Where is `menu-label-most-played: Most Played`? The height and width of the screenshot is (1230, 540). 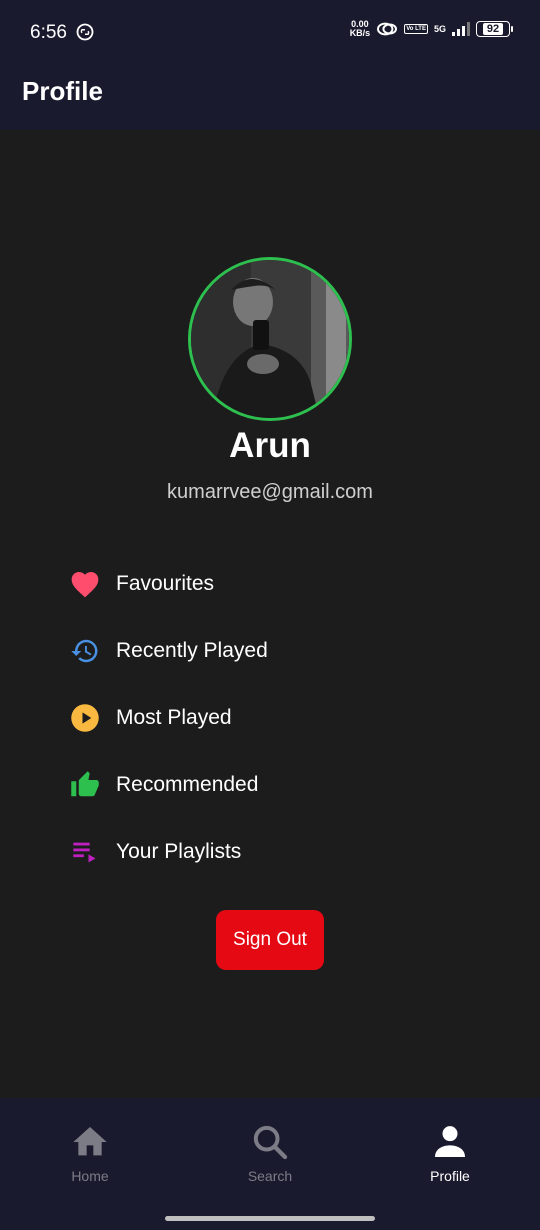 menu-label-most-played: Most Played is located at coordinates (174, 717).